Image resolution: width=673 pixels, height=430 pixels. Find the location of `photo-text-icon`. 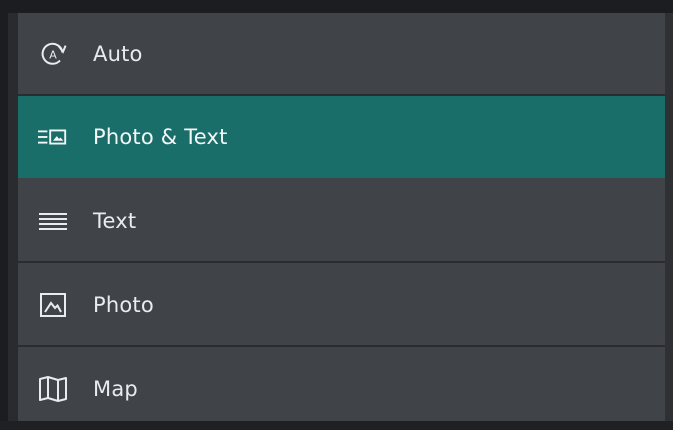

photo-text-icon is located at coordinates (53, 137).